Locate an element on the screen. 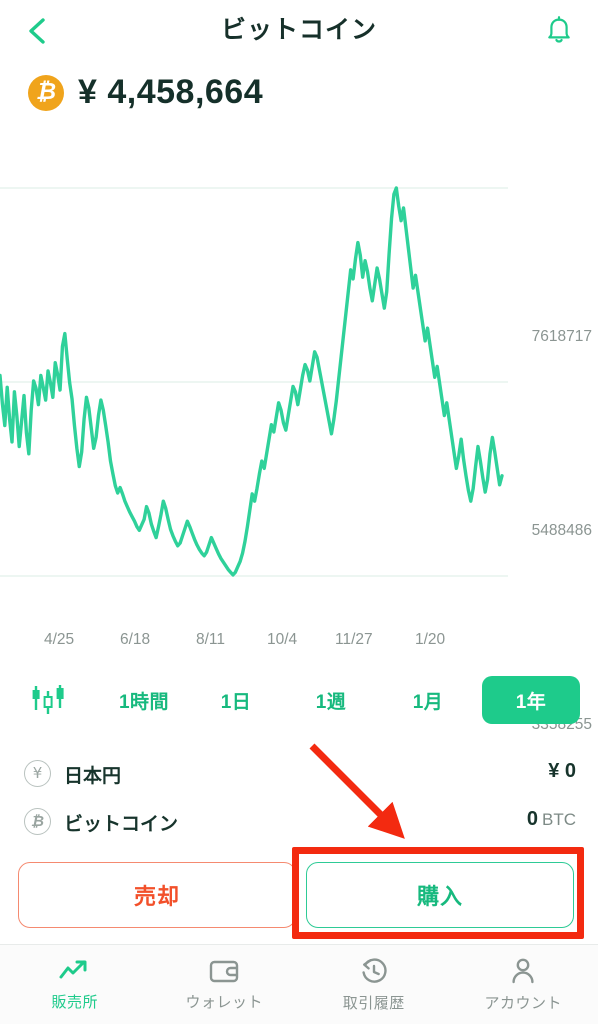 The width and height of the screenshot is (598, 1024). x-axis-label-1: 6/18 is located at coordinates (135, 639).